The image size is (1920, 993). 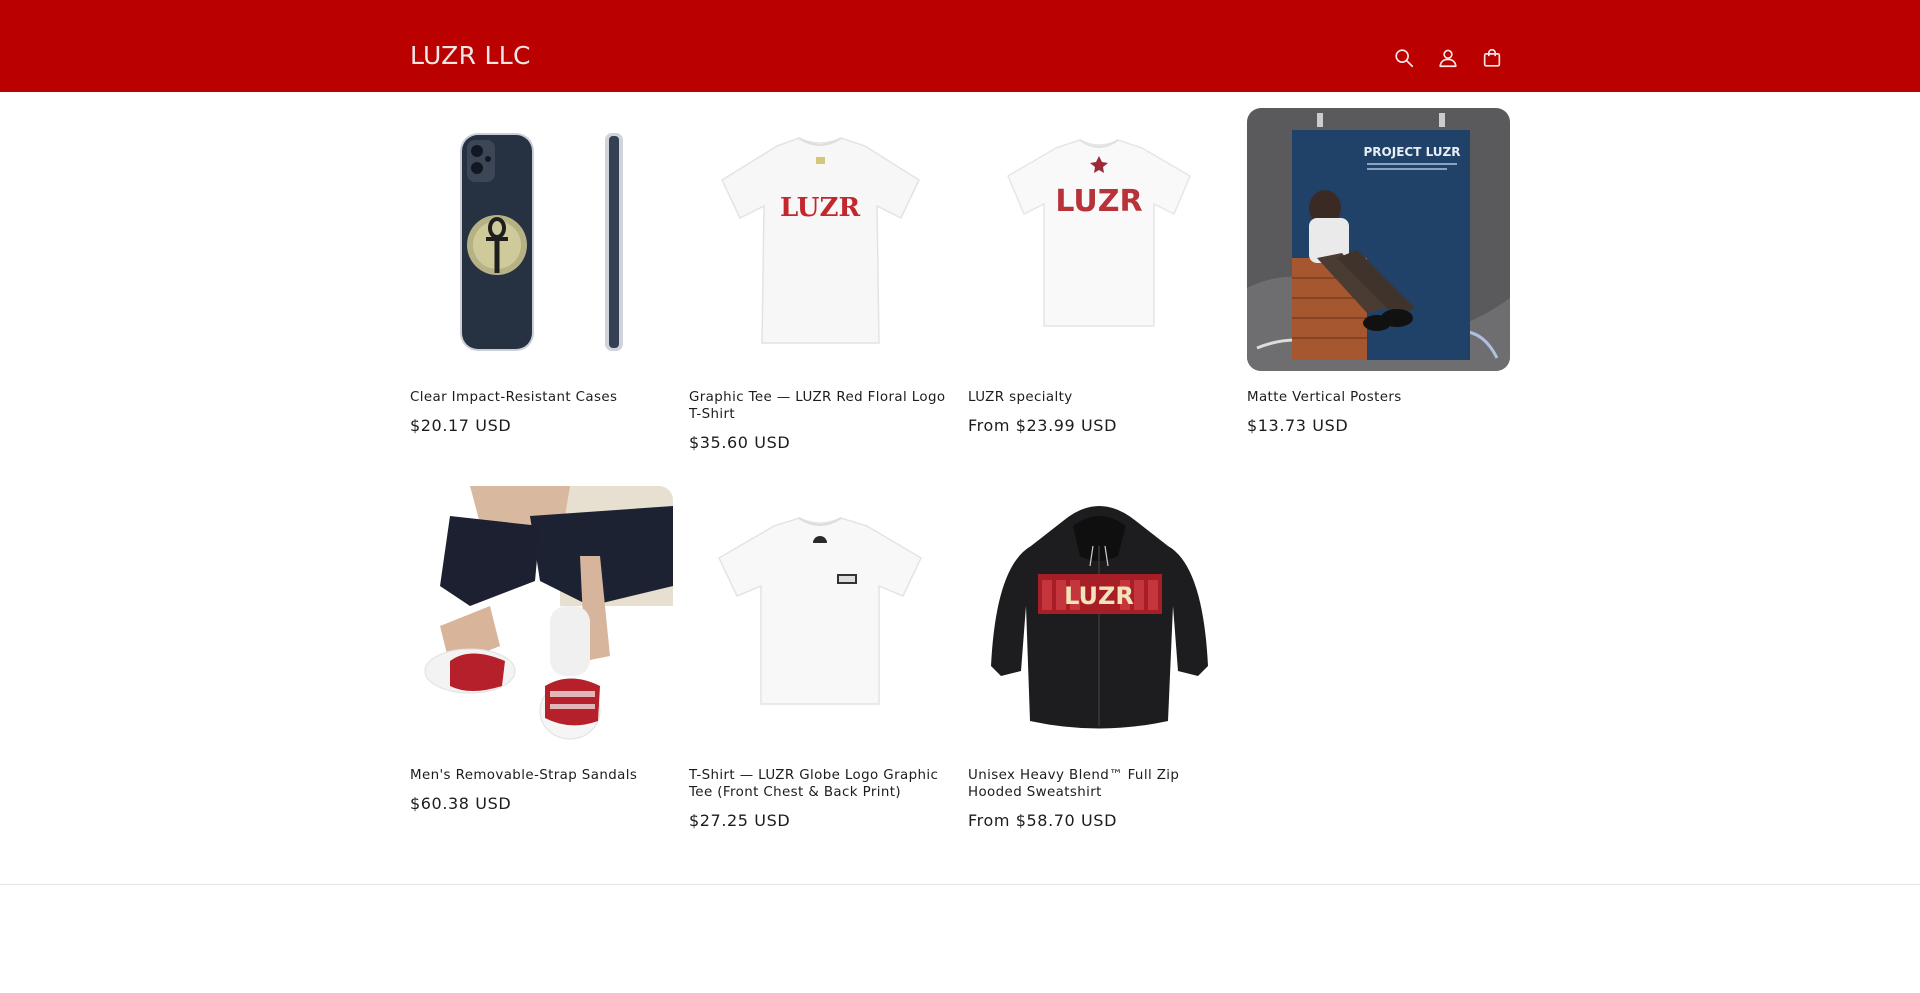 I want to click on product-price: $27.25 USD, so click(x=740, y=820).